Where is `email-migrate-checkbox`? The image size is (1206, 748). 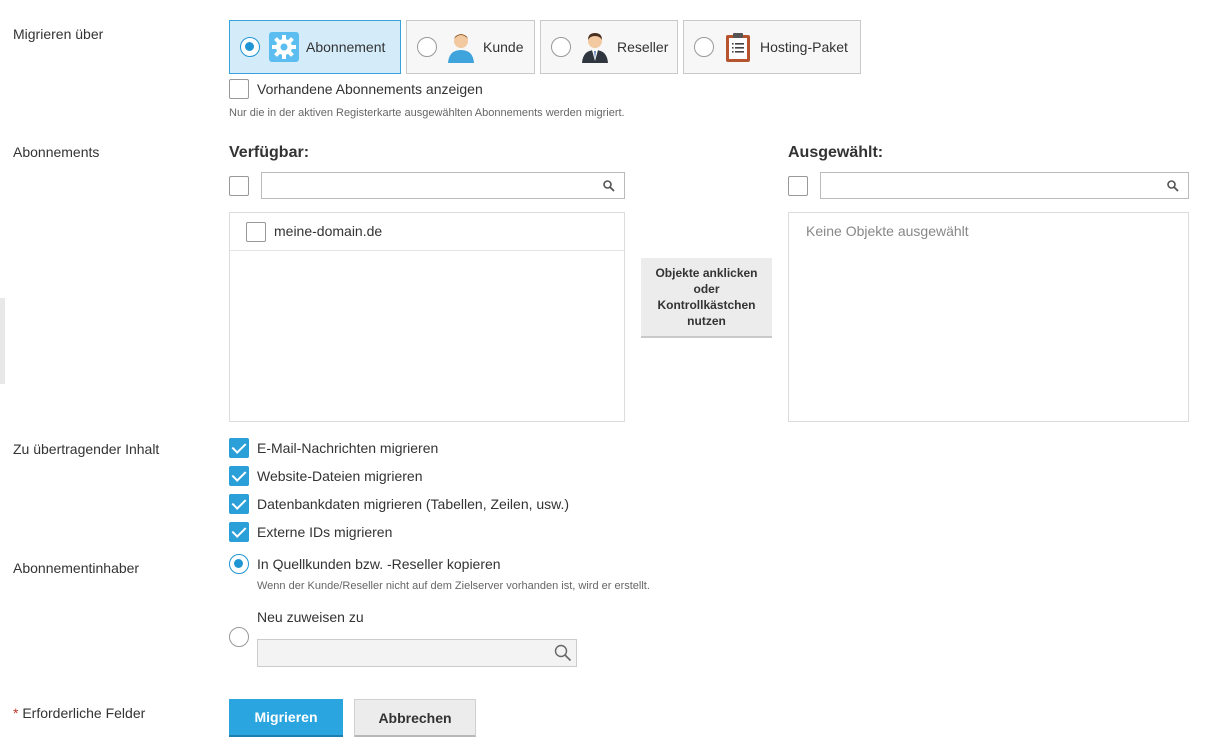 email-migrate-checkbox is located at coordinates (239, 448).